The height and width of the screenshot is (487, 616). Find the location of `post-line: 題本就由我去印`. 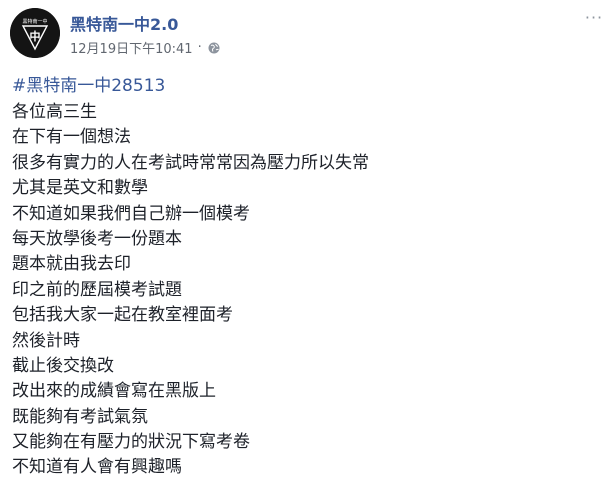

post-line: 題本就由我去印 is located at coordinates (71, 264).